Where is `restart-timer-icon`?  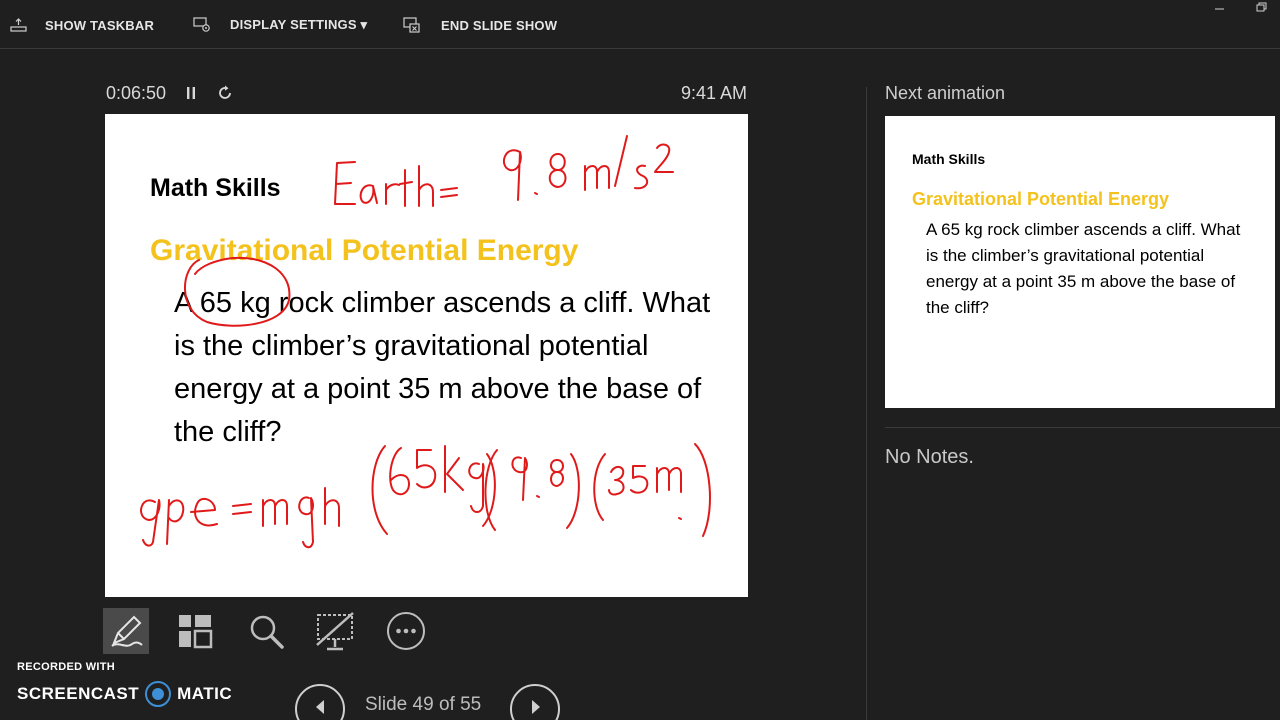
restart-timer-icon is located at coordinates (225, 93).